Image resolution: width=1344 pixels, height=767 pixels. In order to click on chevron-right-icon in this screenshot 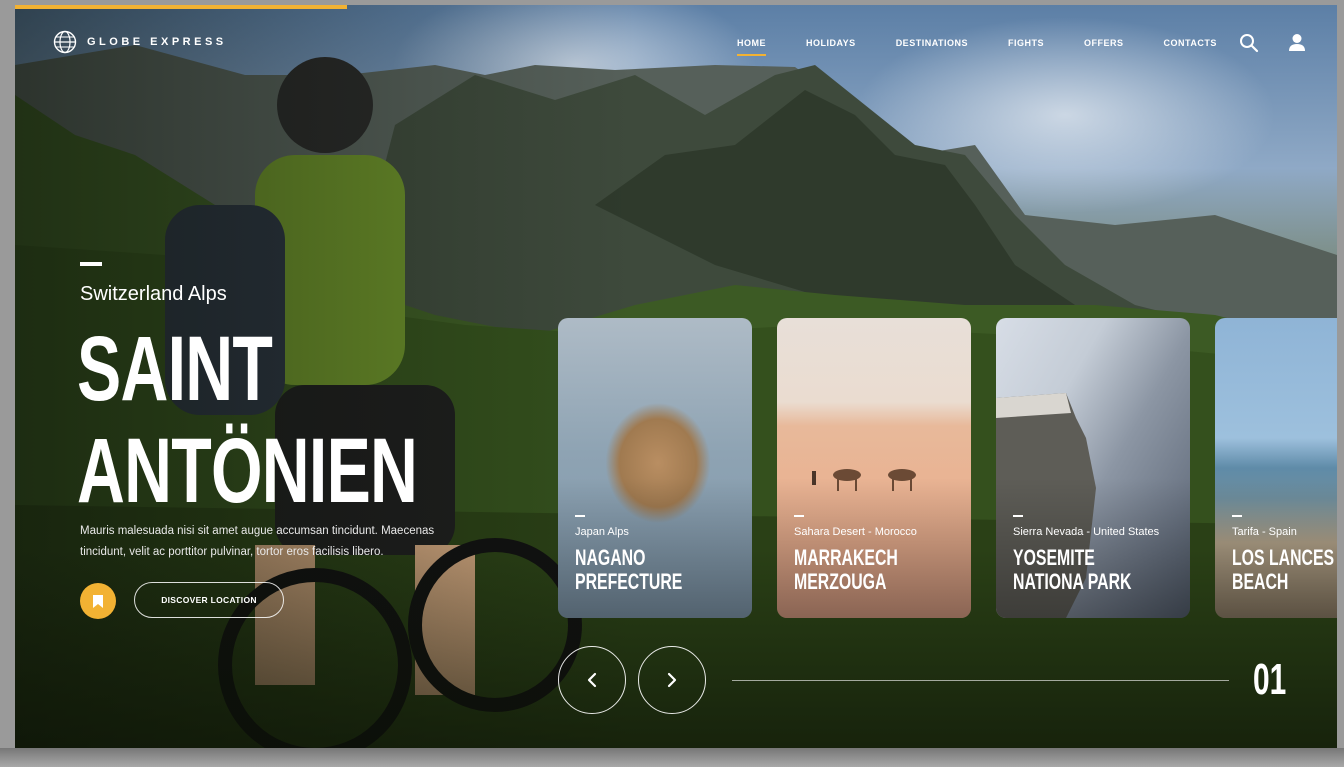, I will do `click(672, 680)`.